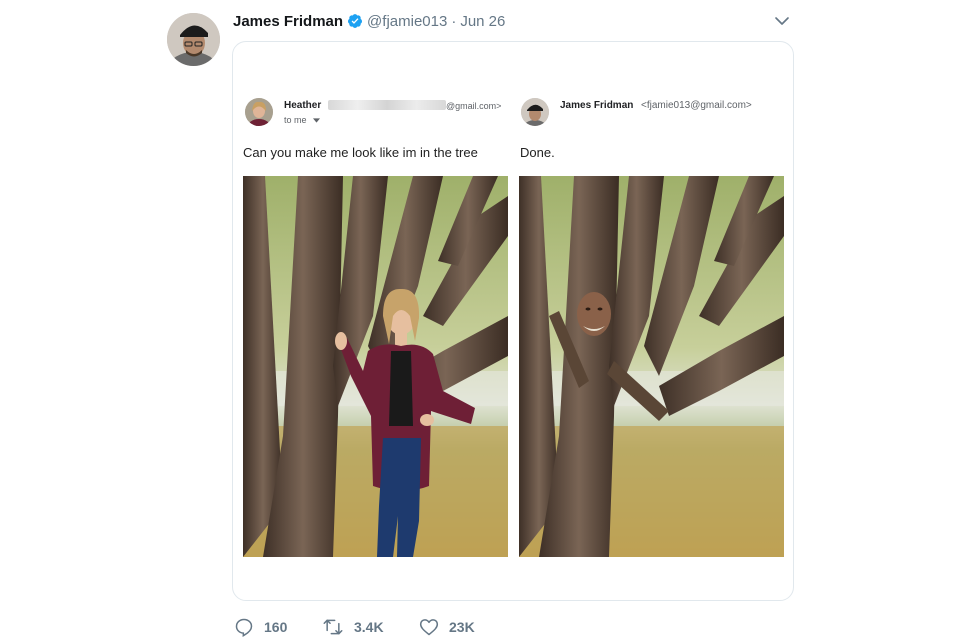 This screenshot has width=960, height=640. What do you see at coordinates (303, 105) in the screenshot?
I see `left-sender-name: Heather` at bounding box center [303, 105].